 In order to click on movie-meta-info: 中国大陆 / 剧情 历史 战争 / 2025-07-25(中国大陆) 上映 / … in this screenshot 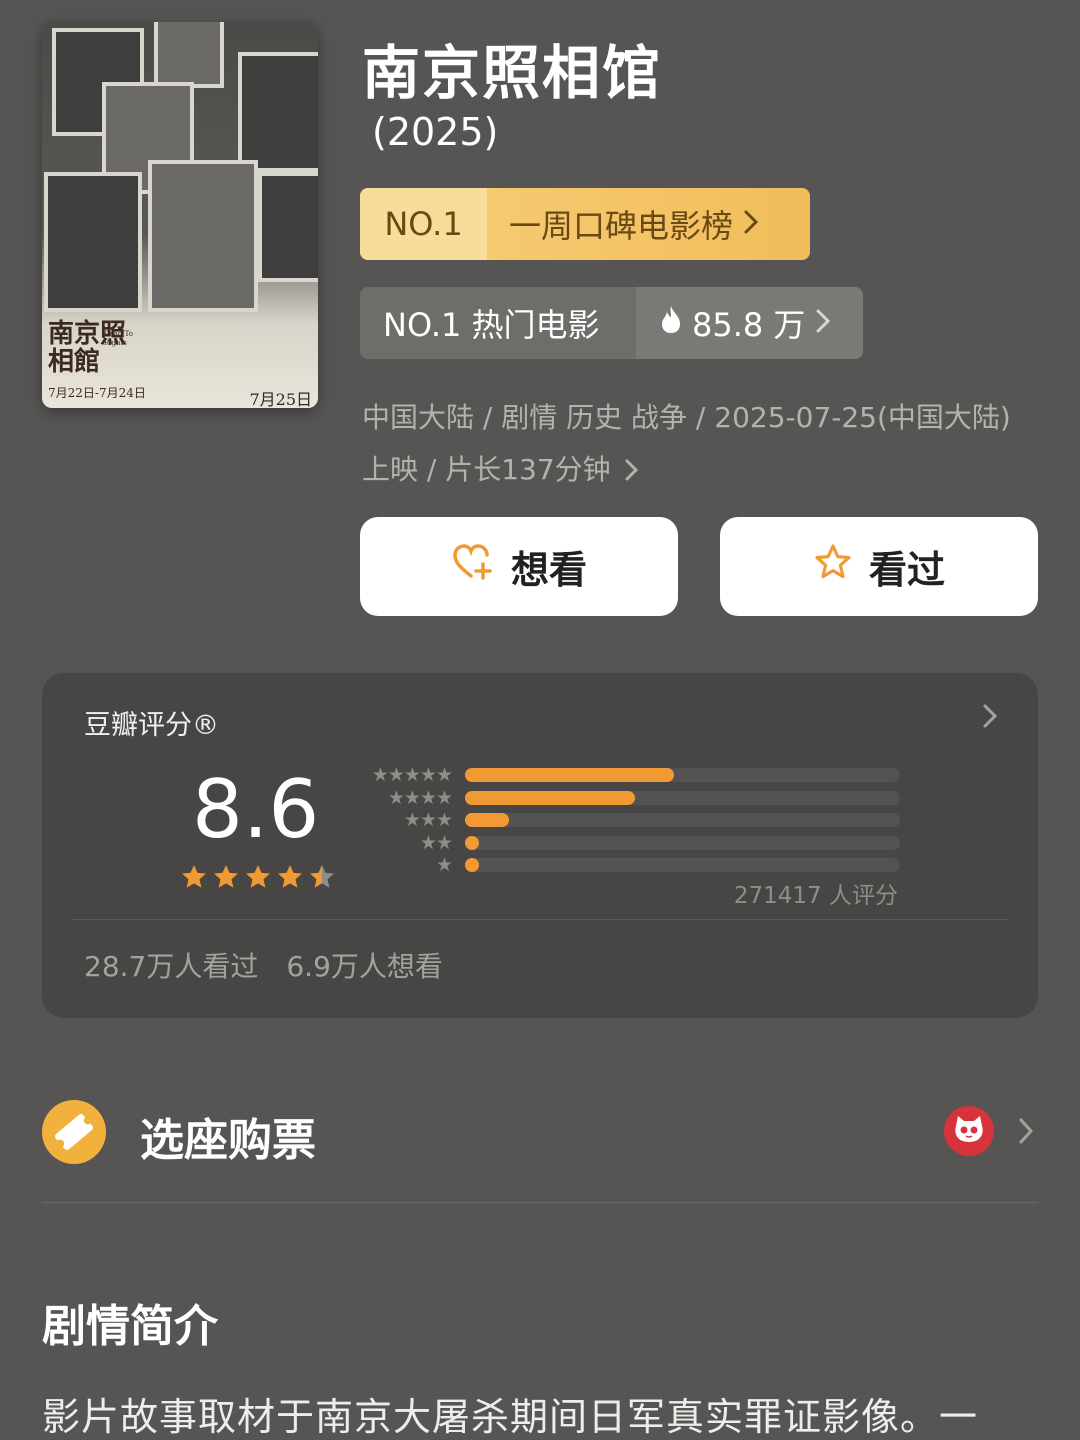, I will do `click(702, 444)`.